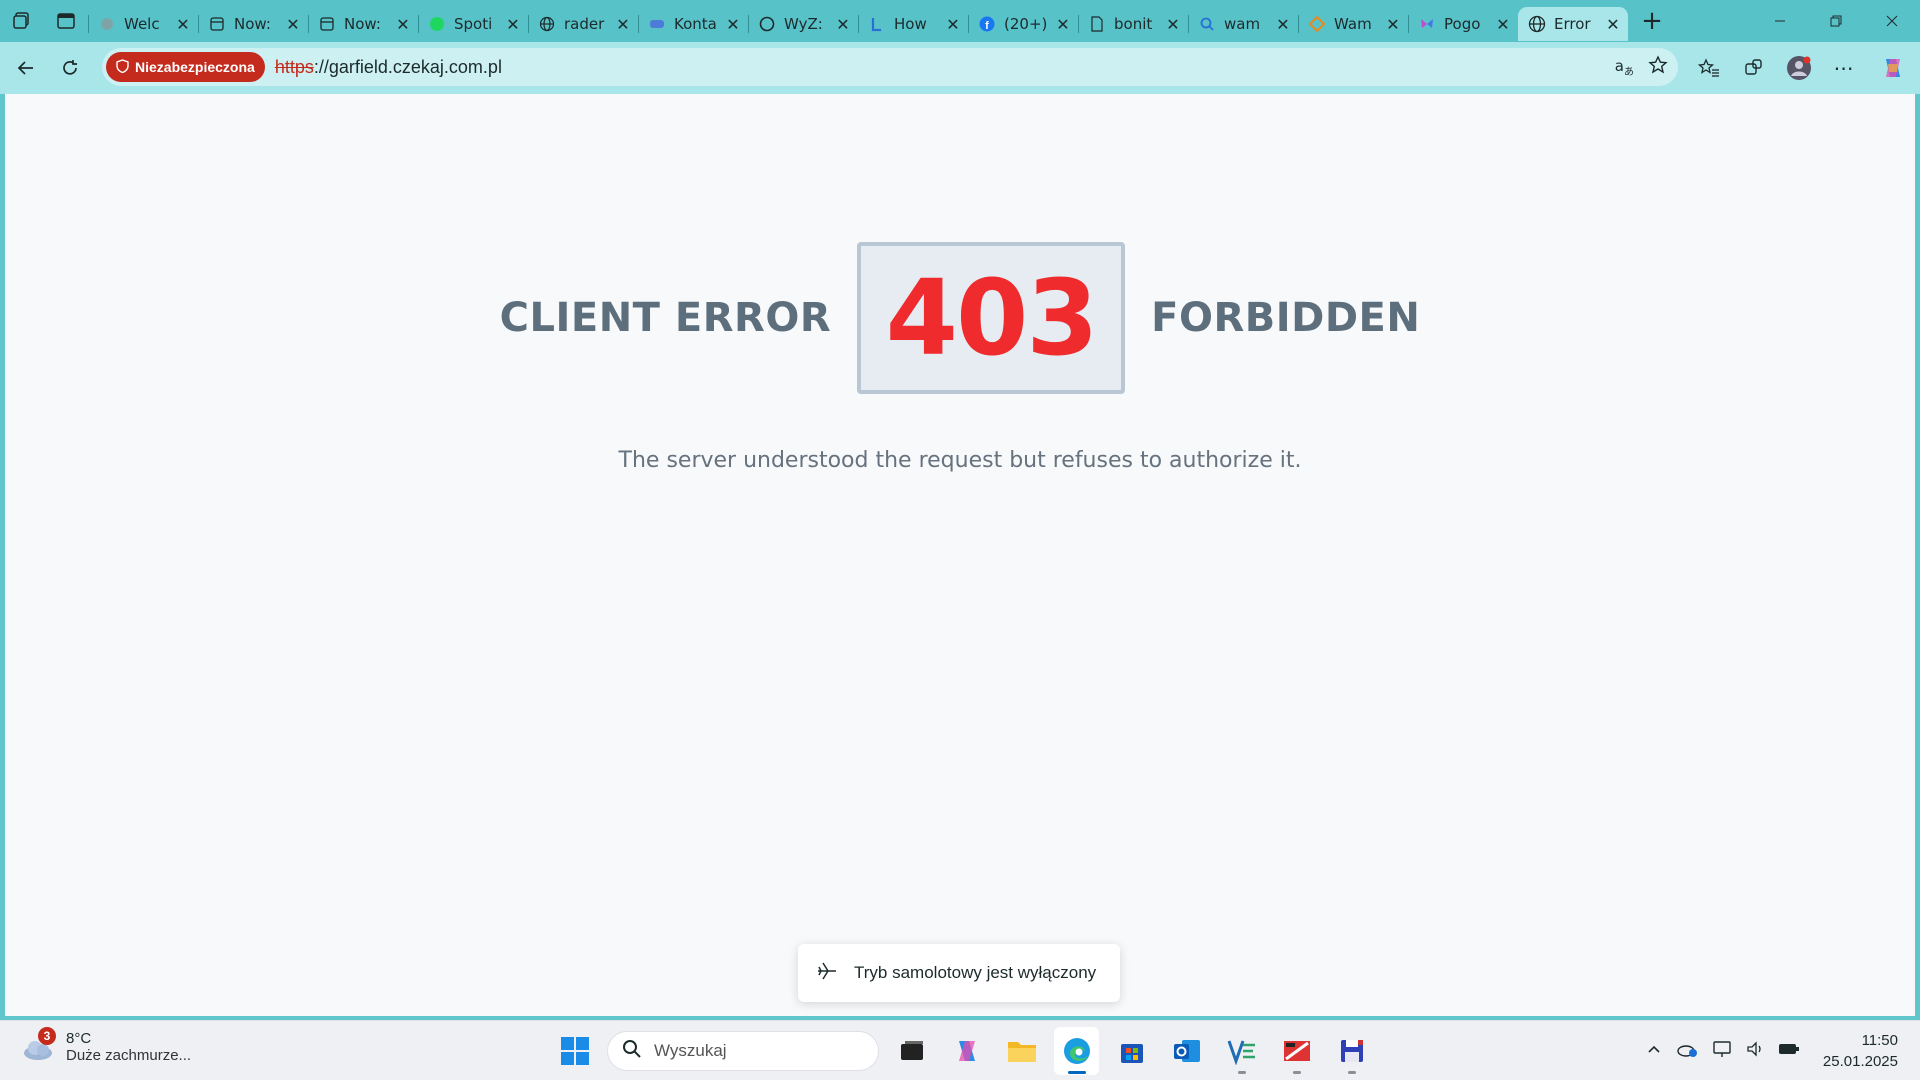  Describe the element at coordinates (1076, 1072) in the screenshot. I see `active-indicator` at that location.